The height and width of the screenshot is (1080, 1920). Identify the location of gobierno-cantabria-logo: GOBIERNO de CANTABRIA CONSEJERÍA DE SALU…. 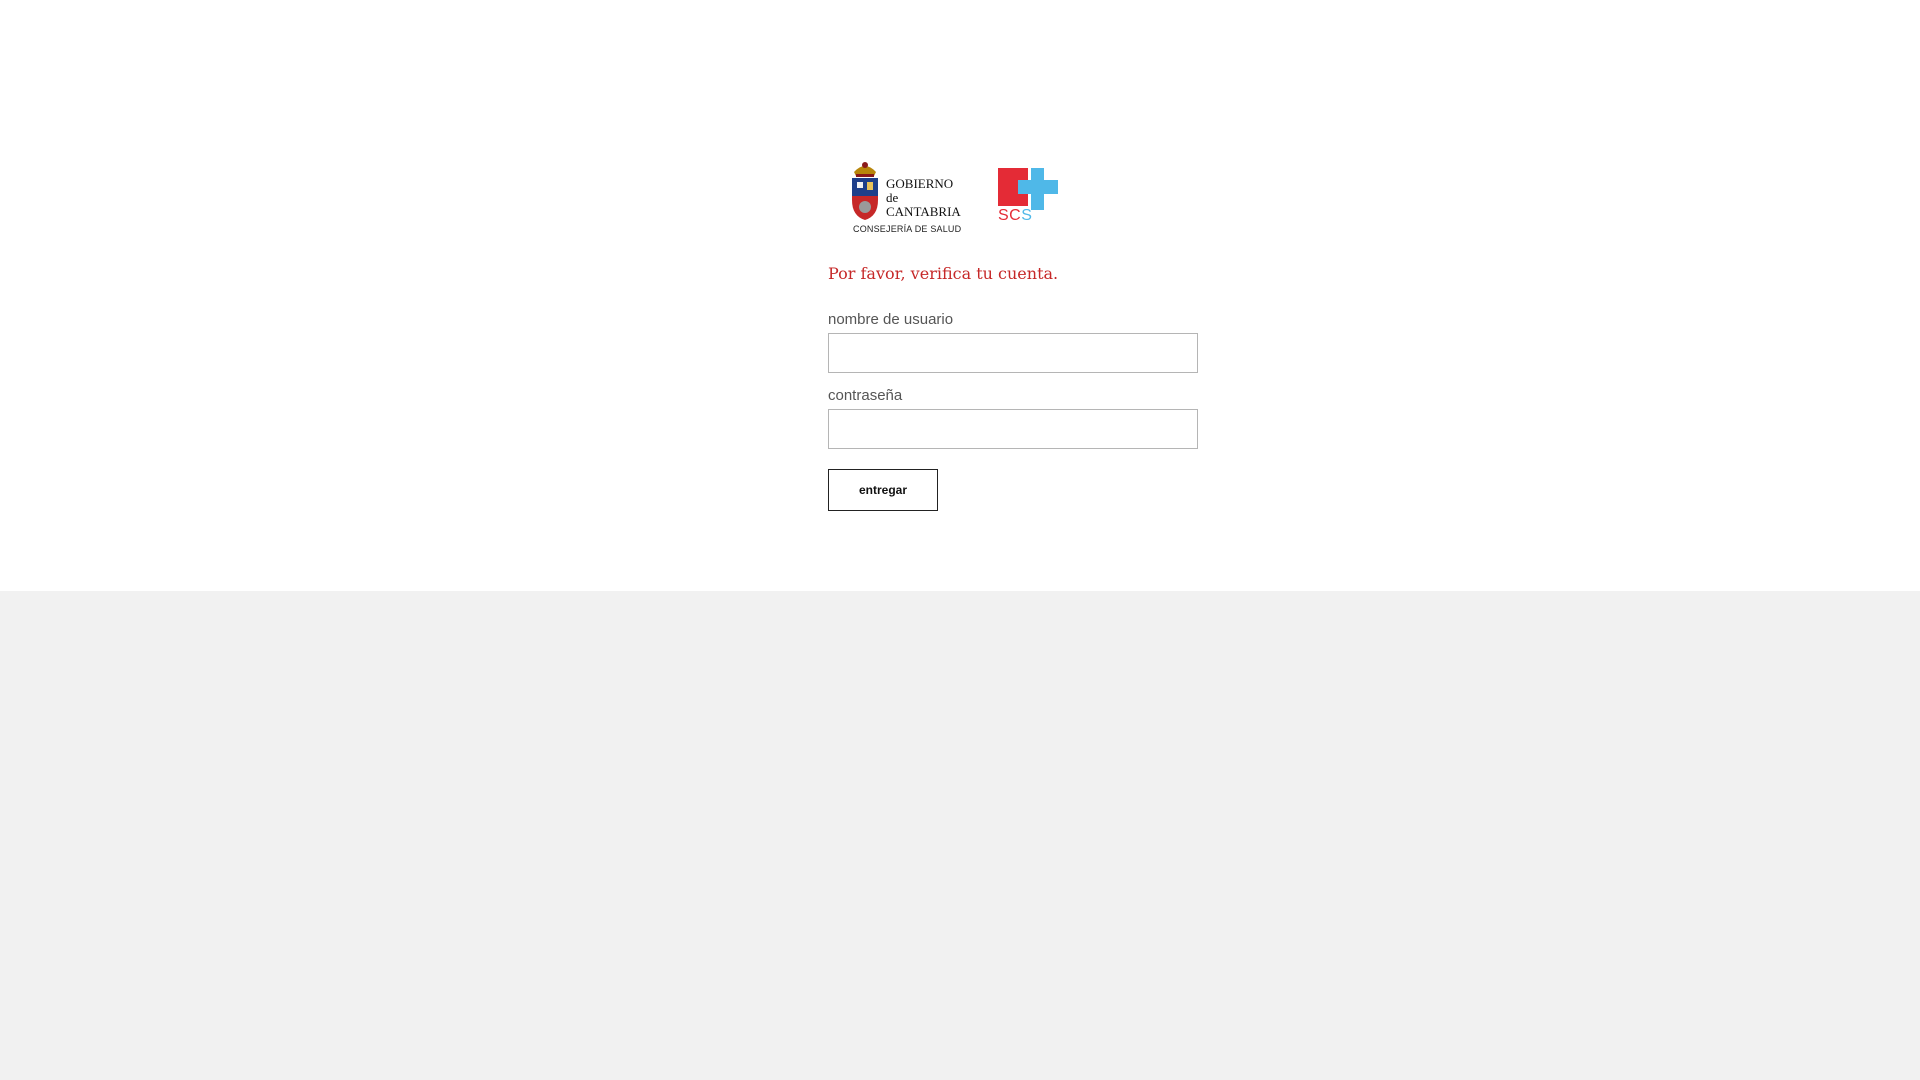
(913, 199).